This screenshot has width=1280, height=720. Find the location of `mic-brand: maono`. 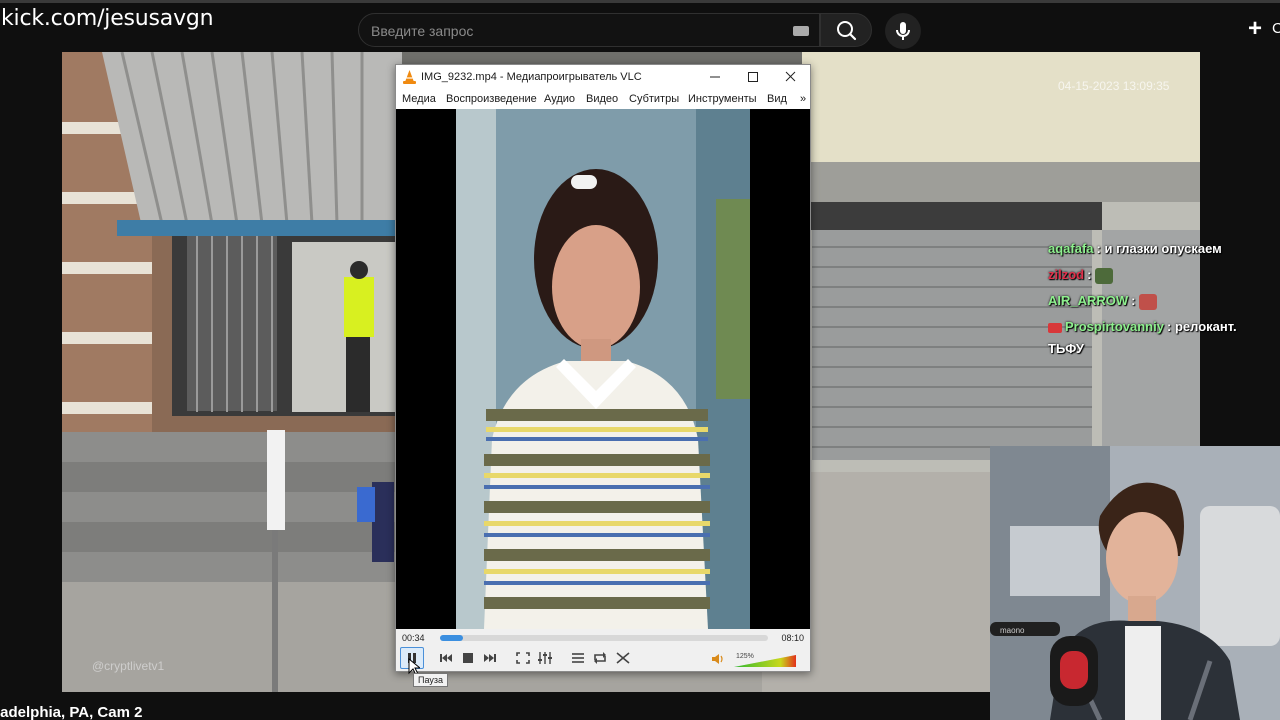

mic-brand: maono is located at coordinates (1012, 630).